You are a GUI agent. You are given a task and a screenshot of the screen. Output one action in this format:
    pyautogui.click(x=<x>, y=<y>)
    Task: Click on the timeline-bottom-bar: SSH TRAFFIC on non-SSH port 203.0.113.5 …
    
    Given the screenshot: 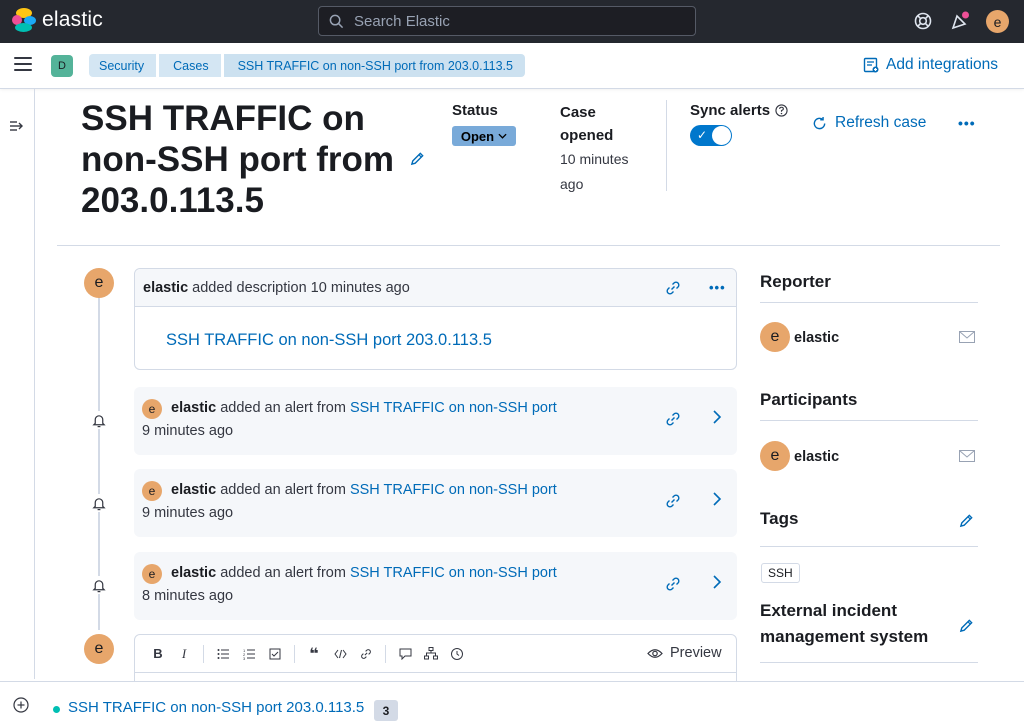 What is the action you would take?
    pyautogui.click(x=512, y=704)
    